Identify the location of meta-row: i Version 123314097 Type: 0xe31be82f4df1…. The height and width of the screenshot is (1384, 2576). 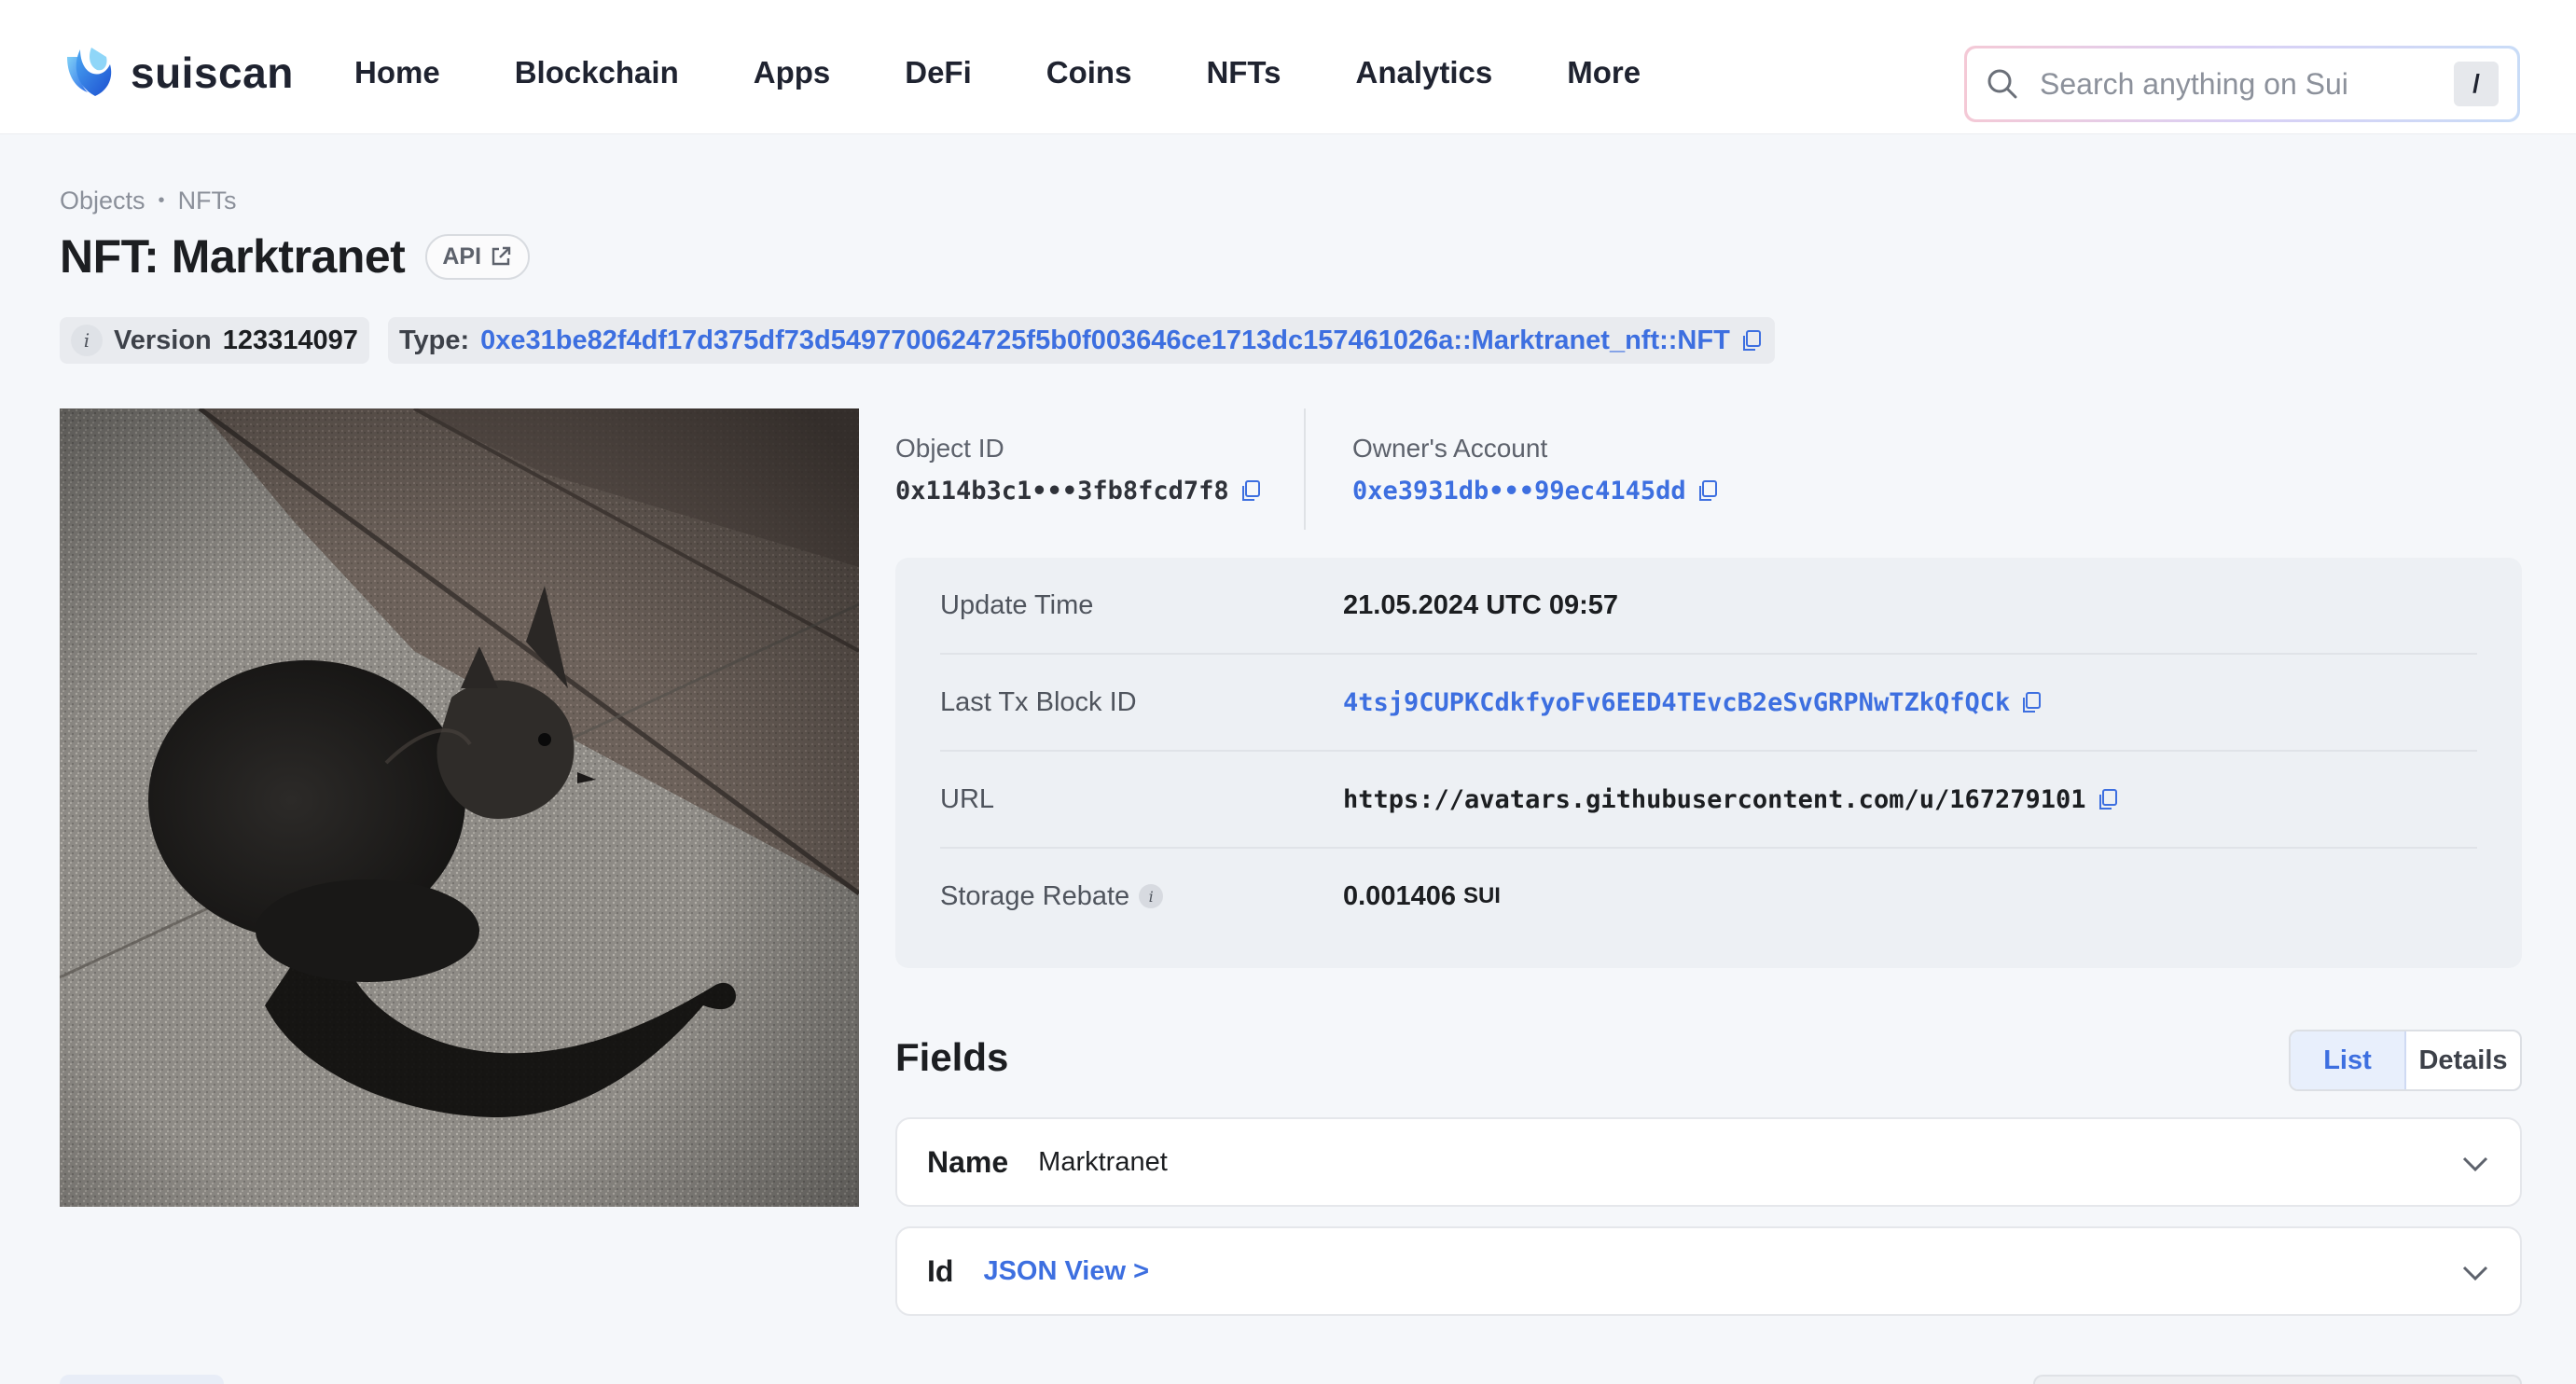
(917, 341).